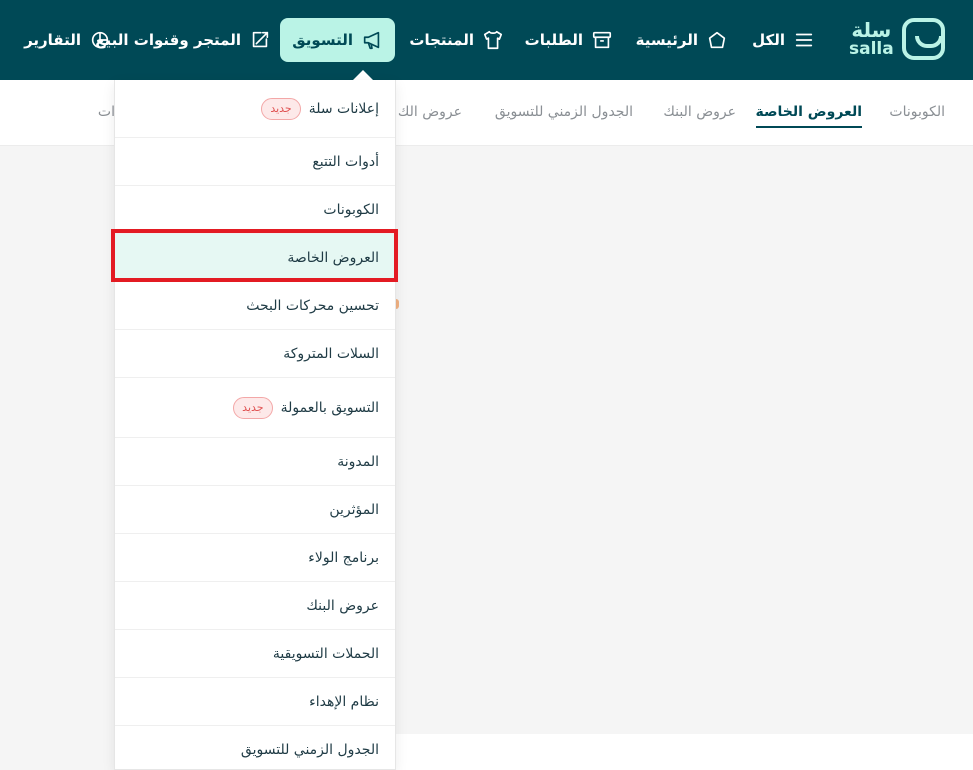 This screenshot has width=973, height=770. I want to click on logo-text: سلة salla, so click(871, 39).